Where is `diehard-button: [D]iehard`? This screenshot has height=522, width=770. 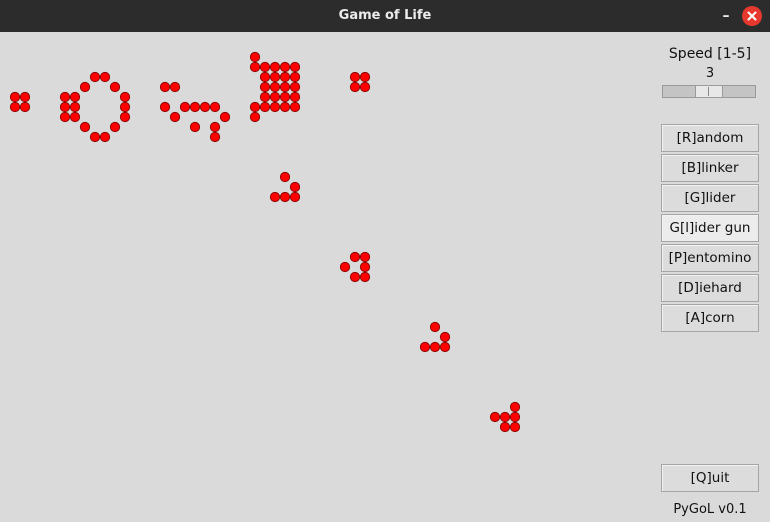 diehard-button: [D]iehard is located at coordinates (710, 288).